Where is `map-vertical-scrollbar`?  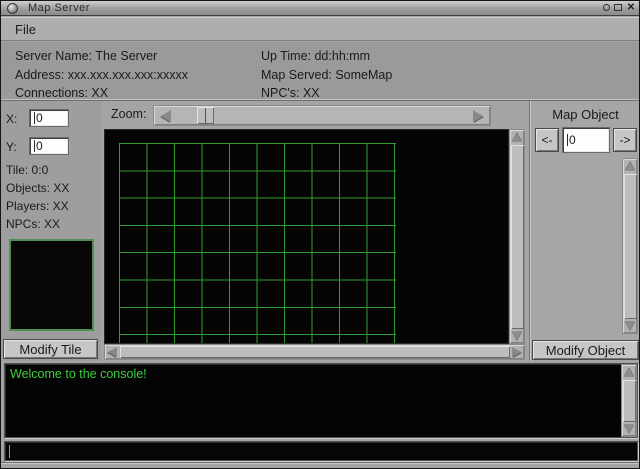
map-vertical-scrollbar is located at coordinates (517, 236).